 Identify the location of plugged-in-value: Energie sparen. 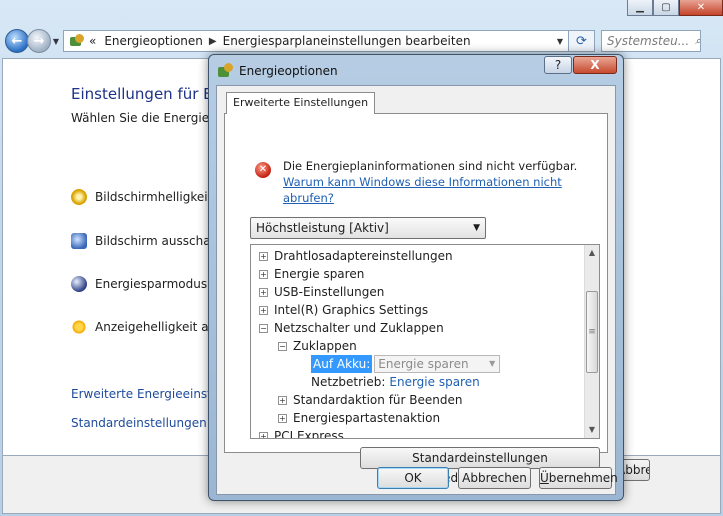
(434, 382).